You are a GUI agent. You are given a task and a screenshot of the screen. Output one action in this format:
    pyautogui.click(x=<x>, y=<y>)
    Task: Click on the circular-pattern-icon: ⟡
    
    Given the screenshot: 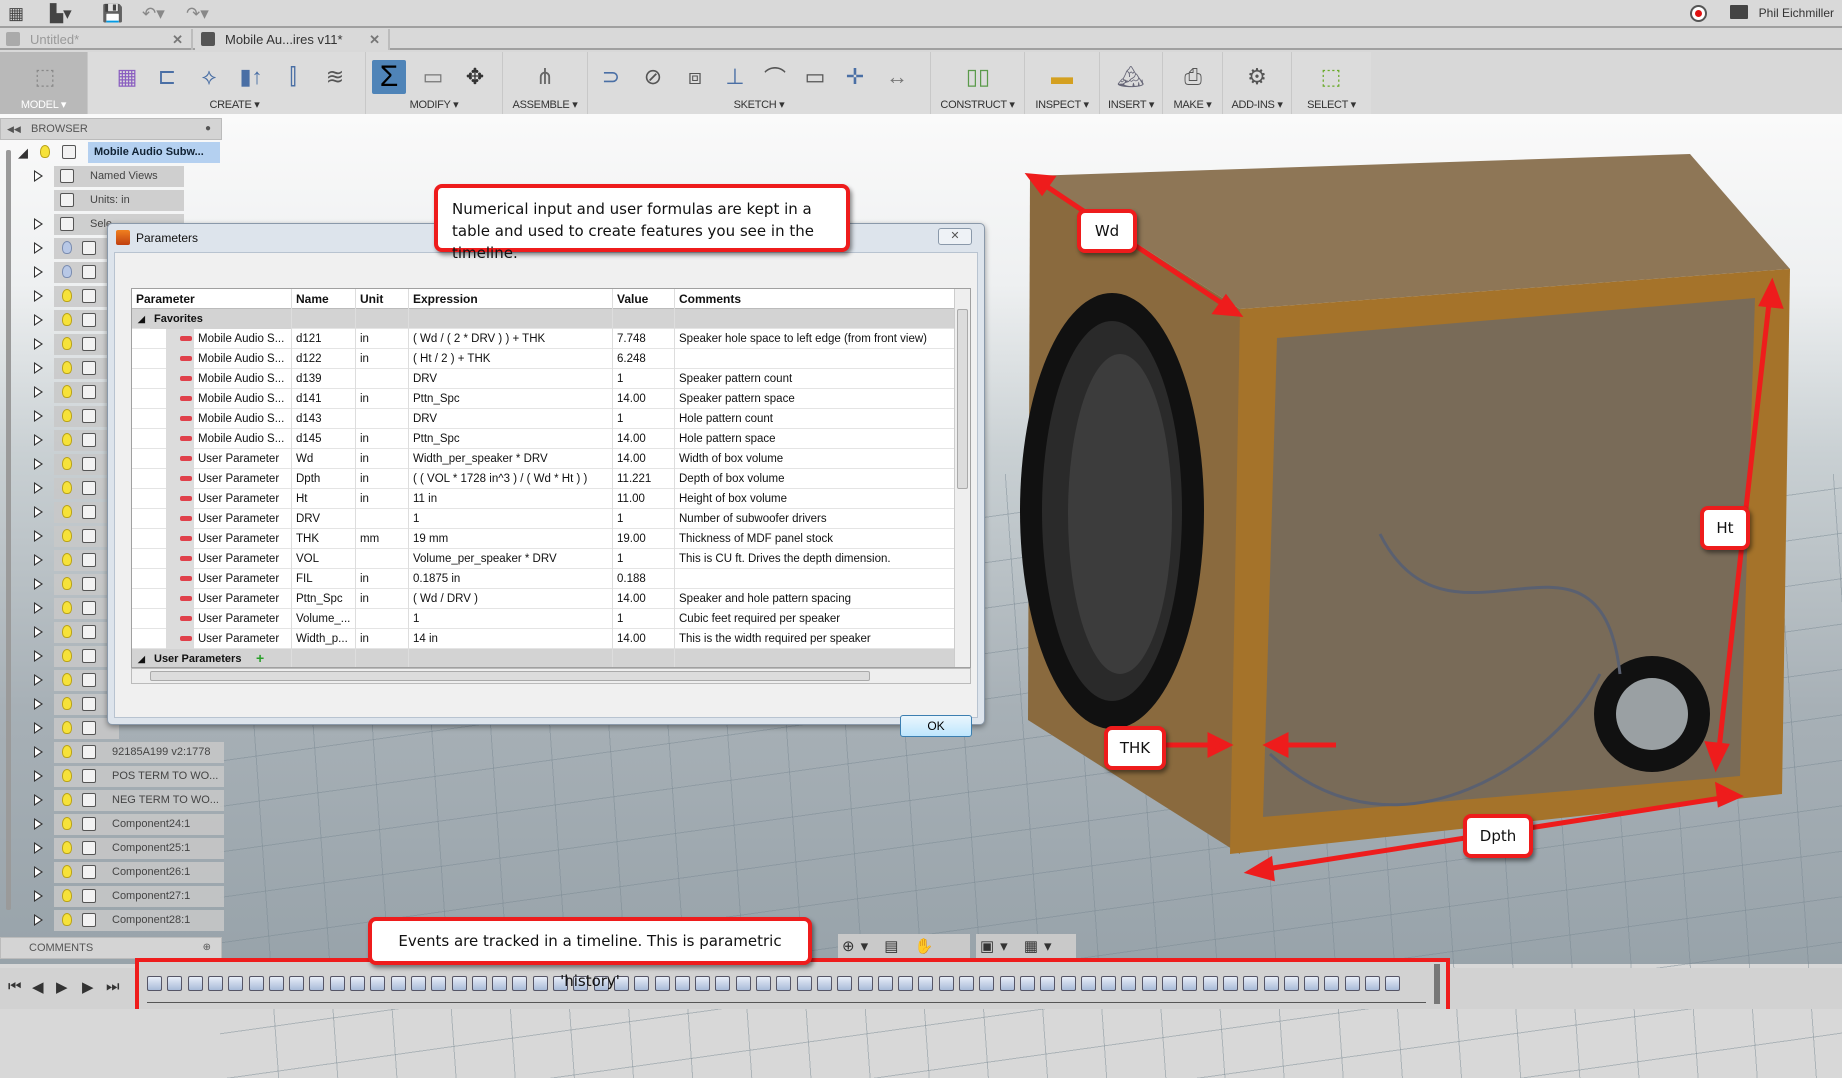 What is the action you would take?
    pyautogui.click(x=209, y=77)
    